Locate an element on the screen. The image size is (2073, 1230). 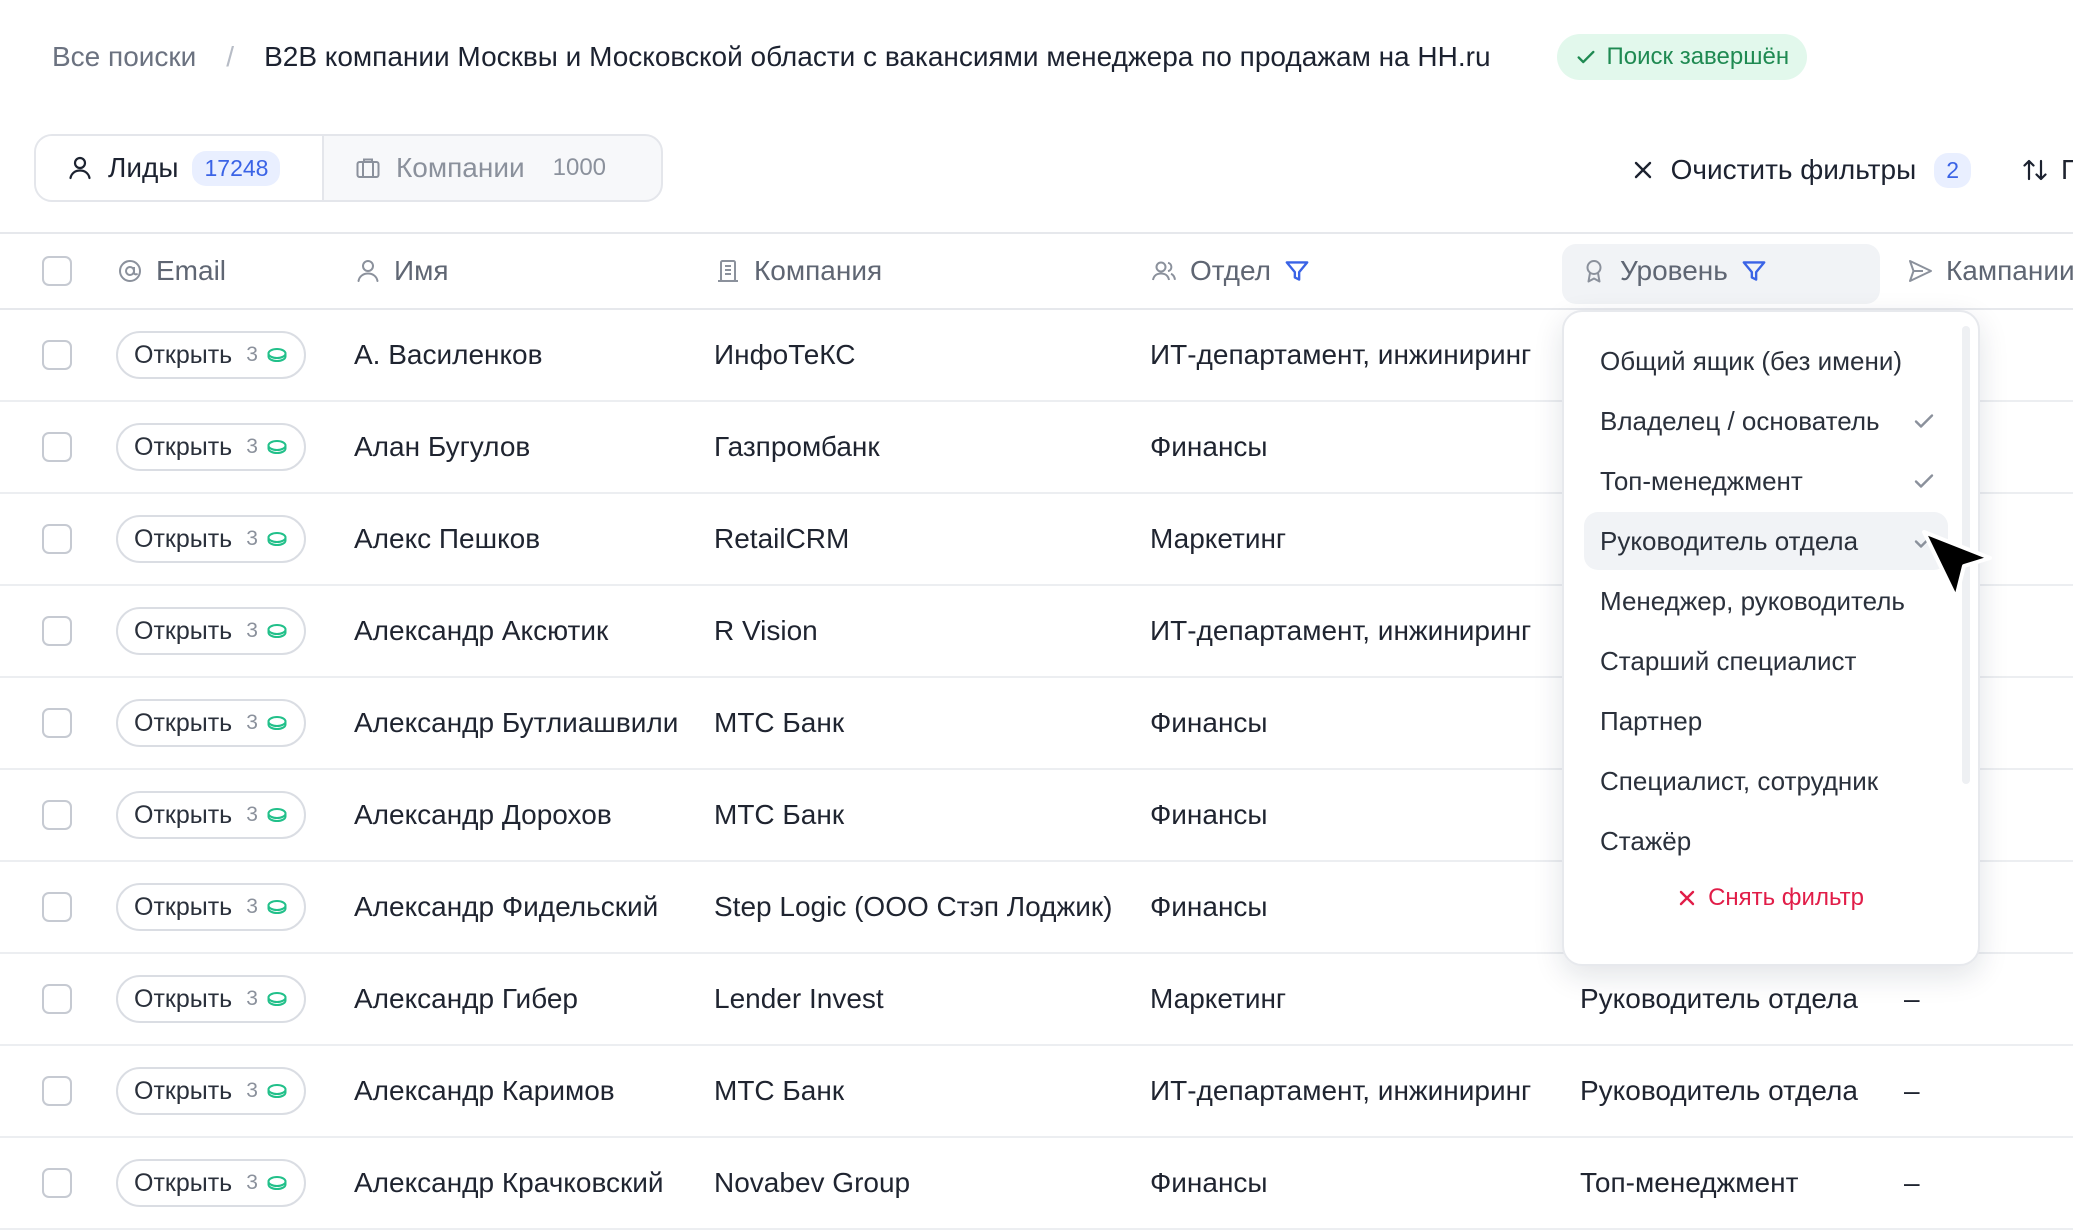
level-option: Стажёр is located at coordinates (1766, 841).